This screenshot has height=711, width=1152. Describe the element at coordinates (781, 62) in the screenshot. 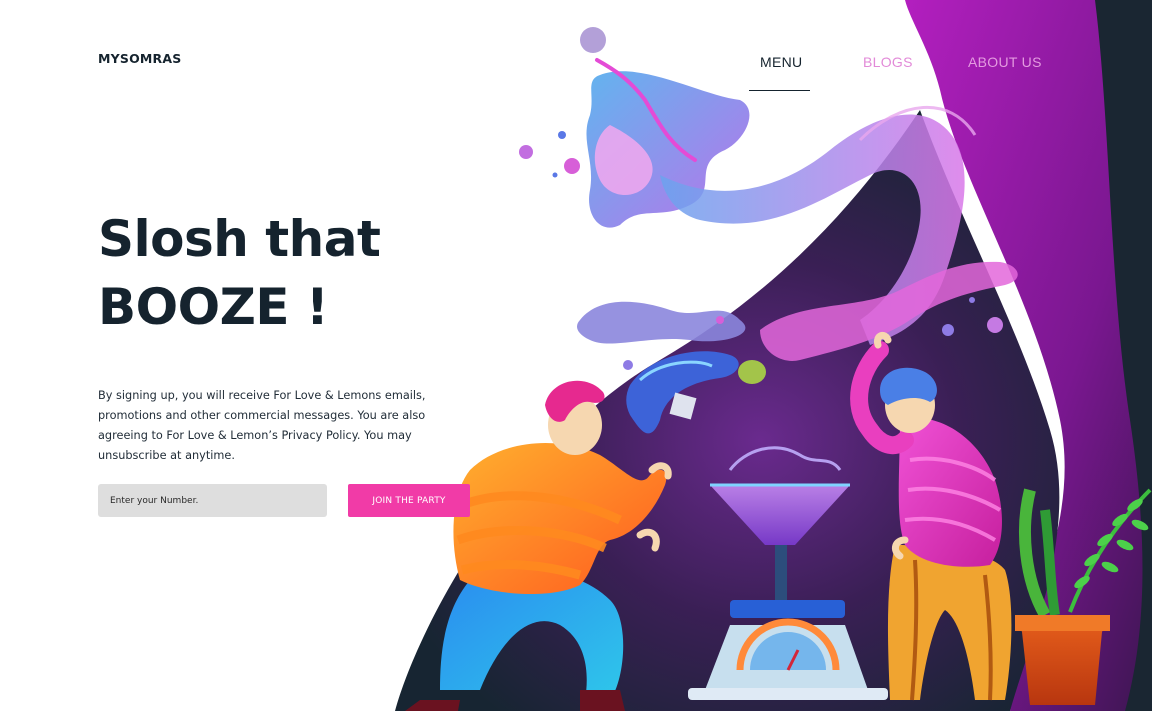

I see `nav-item-menu: MENU` at that location.